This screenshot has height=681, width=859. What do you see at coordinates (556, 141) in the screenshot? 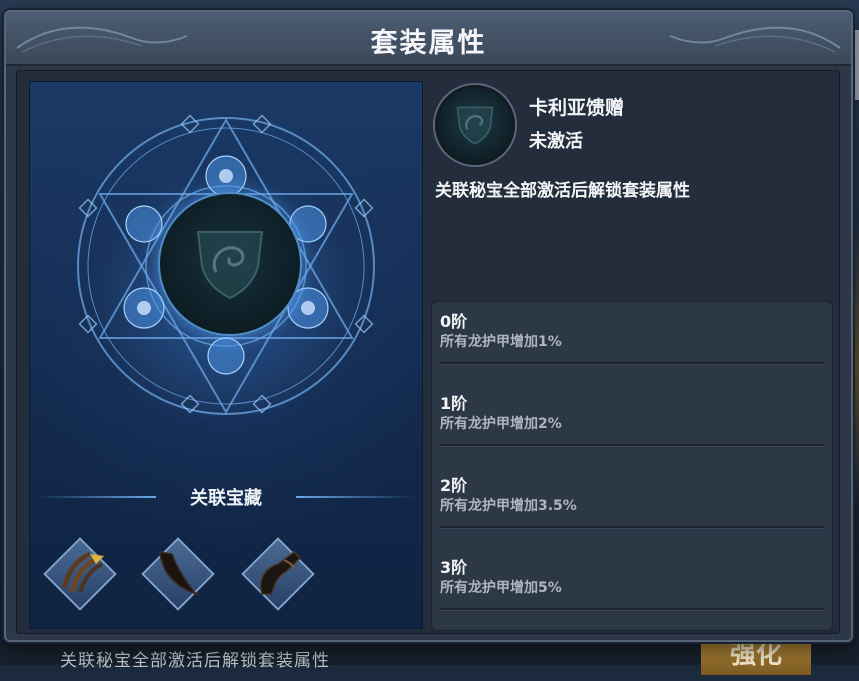
I see `set-status: 未激活` at bounding box center [556, 141].